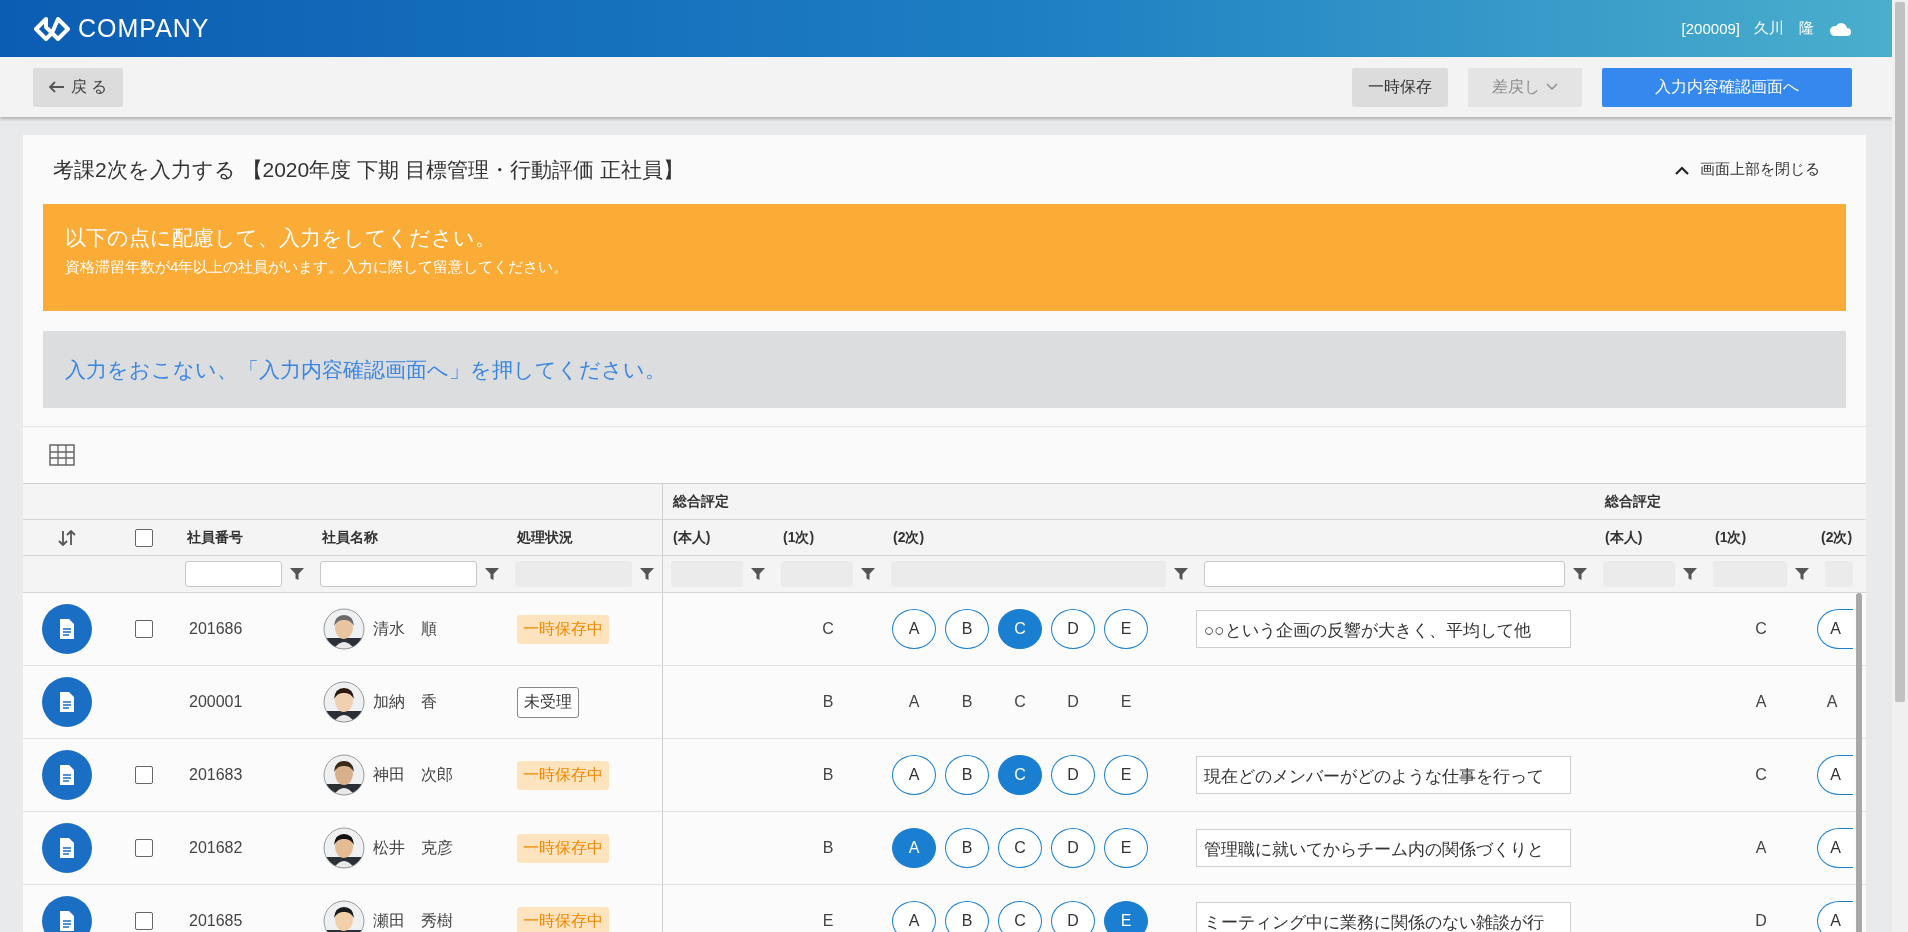 The width and height of the screenshot is (1908, 932). I want to click on column-header: (本人), so click(1623, 537).